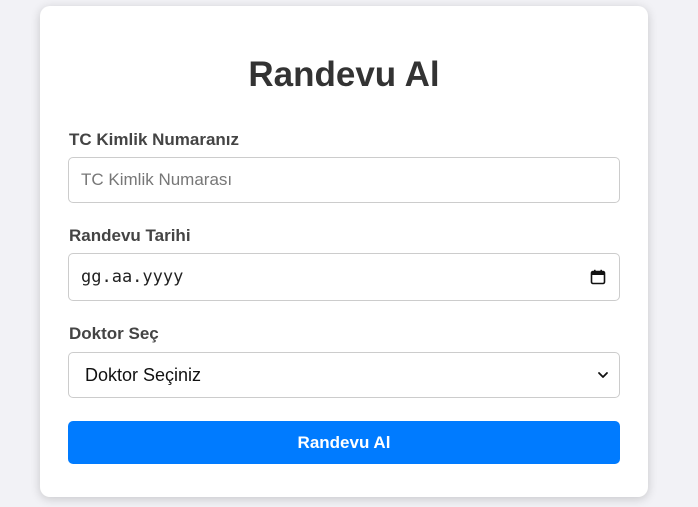 The width and height of the screenshot is (698, 507). I want to click on page-title: Randevu Al, so click(344, 74).